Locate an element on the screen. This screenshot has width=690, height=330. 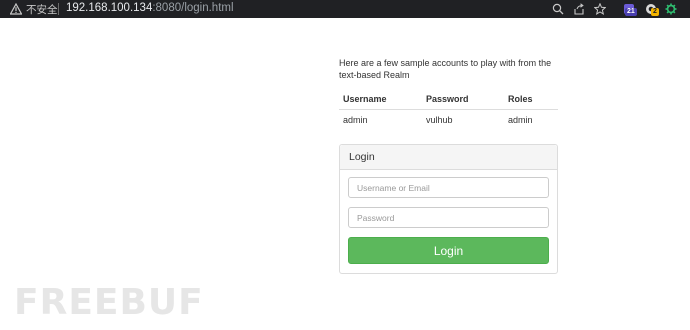
extension-badge-2: 2 is located at coordinates (655, 12).